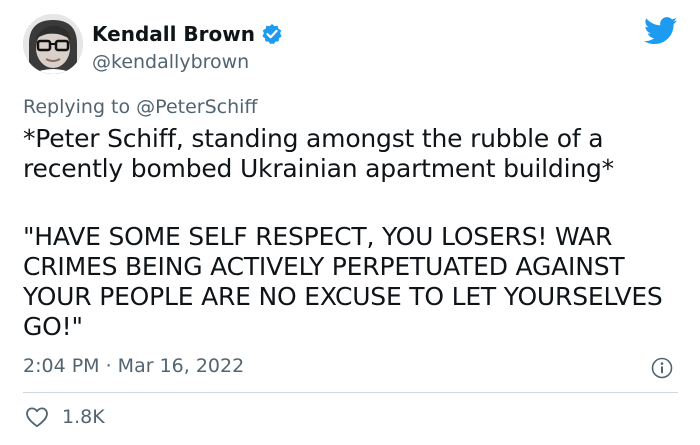 This screenshot has width=700, height=445. I want to click on like-count: 1.8K, so click(83, 417).